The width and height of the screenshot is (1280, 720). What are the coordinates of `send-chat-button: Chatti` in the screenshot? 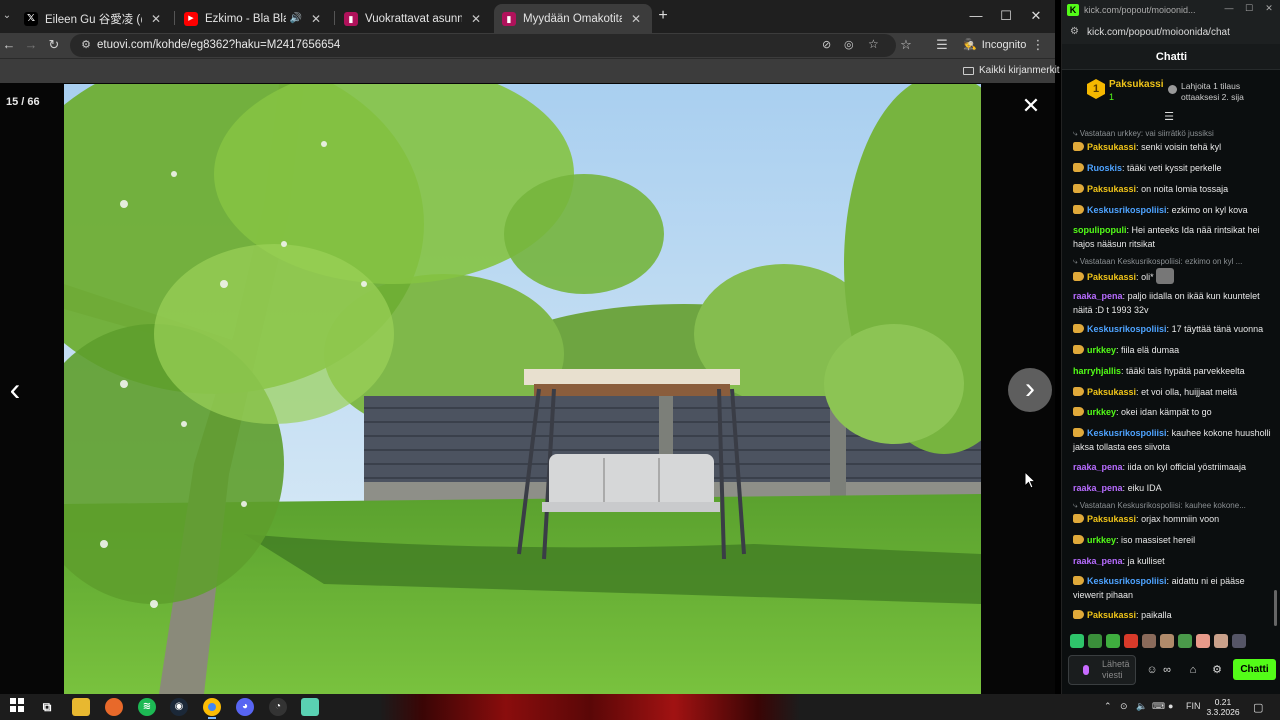 It's located at (1254, 669).